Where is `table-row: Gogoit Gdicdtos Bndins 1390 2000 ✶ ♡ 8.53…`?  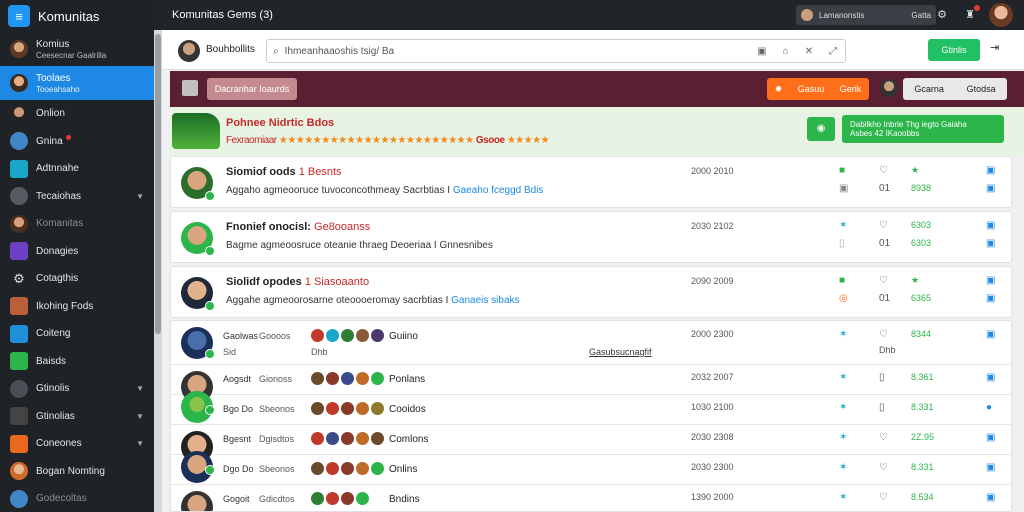
table-row: Gogoit Gdicdtos Bndins 1390 2000 ✶ ♡ 8.53… is located at coordinates (591, 498).